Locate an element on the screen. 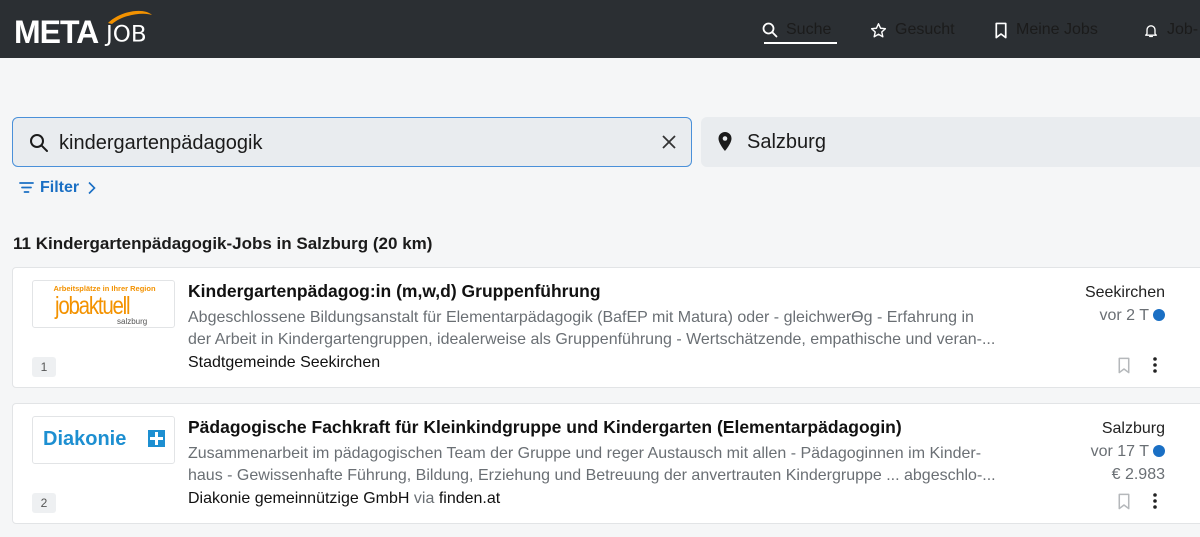  rank-badge: 1 is located at coordinates (44, 367).